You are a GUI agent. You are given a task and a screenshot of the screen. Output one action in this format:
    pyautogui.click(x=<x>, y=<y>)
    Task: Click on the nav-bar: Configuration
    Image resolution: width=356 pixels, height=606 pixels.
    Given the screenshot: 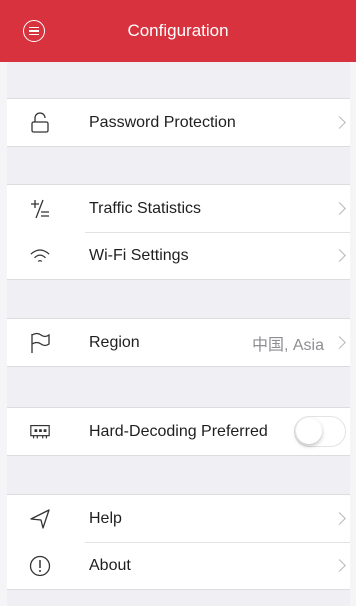 What is the action you would take?
    pyautogui.click(x=178, y=31)
    